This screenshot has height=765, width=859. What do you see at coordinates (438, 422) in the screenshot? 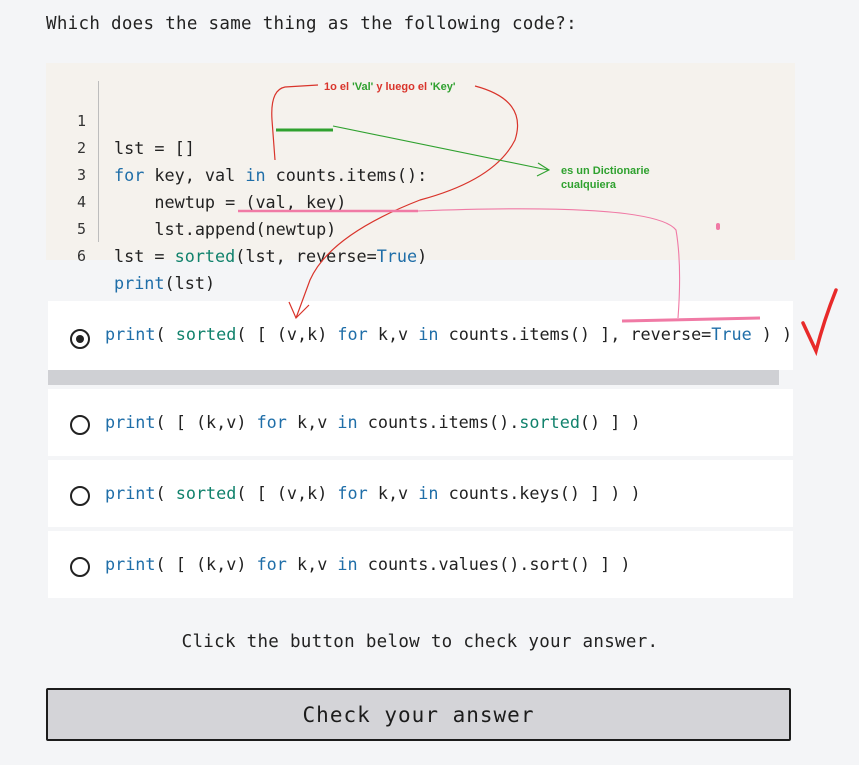
I see `code-token: counts.items().` at bounding box center [438, 422].